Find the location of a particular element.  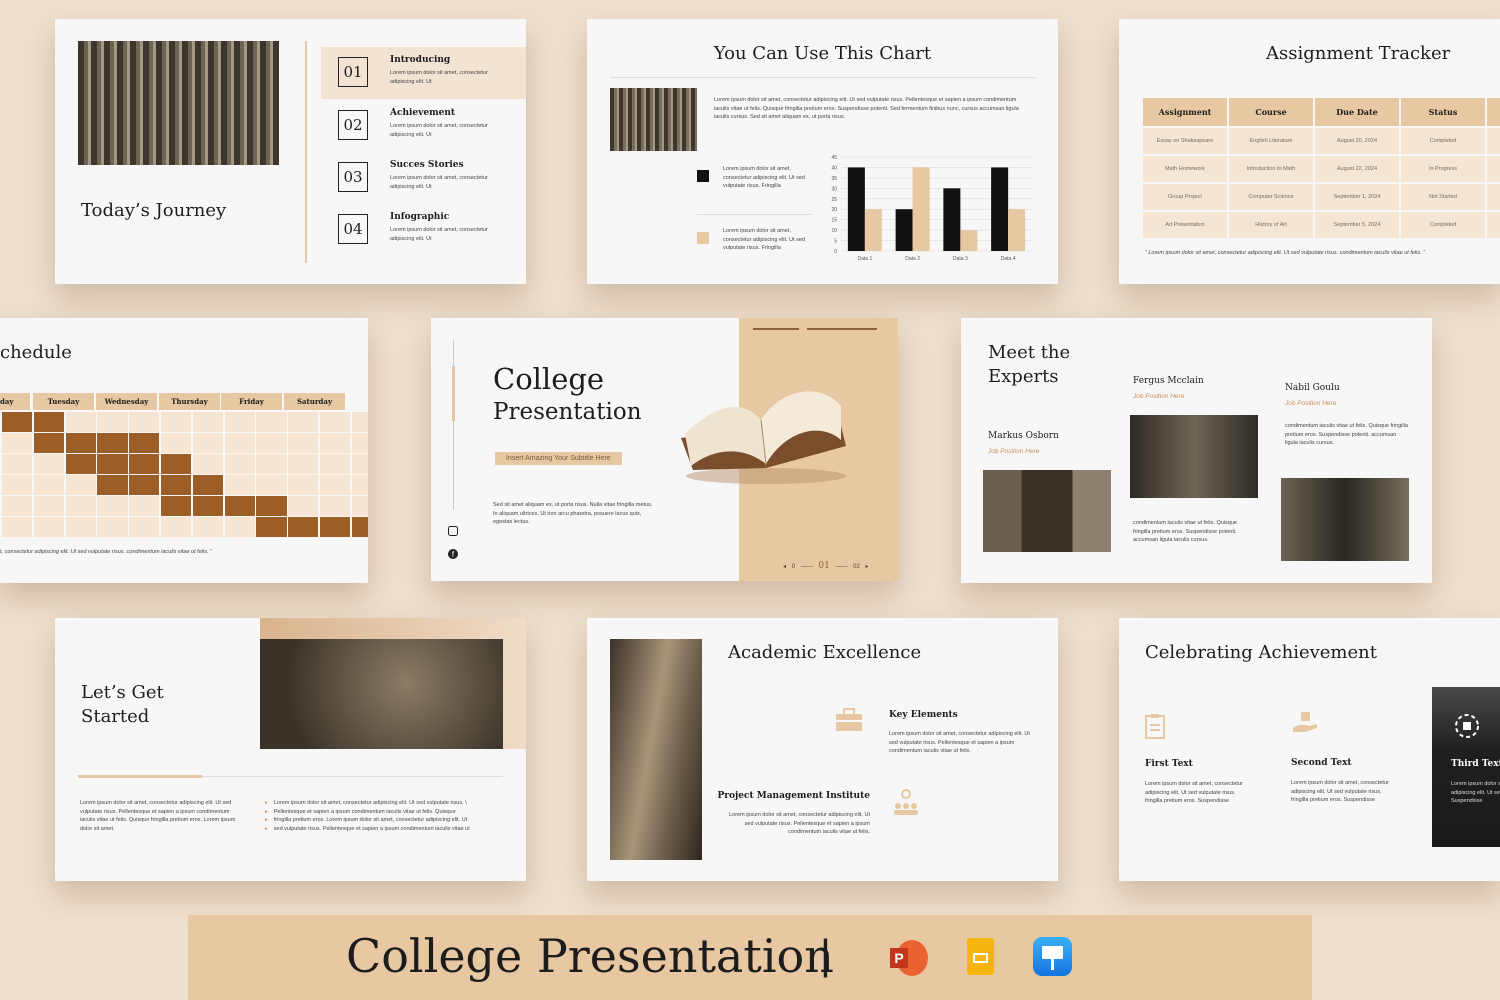

expert-role: Job Position Here is located at coordinates (1014, 451).